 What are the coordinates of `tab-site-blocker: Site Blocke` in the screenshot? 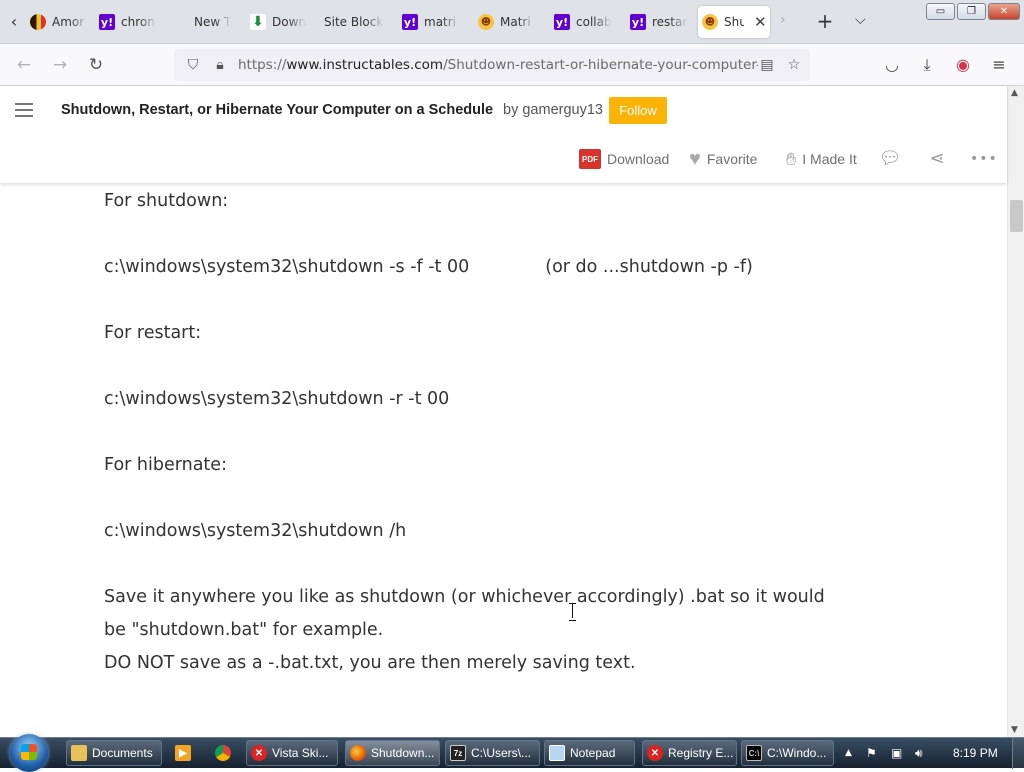 It's located at (352, 22).